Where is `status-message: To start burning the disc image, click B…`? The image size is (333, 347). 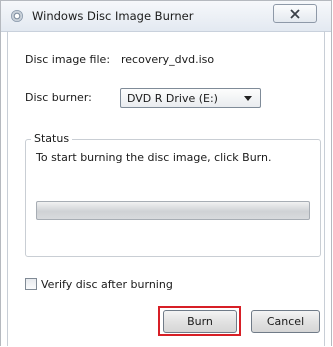 status-message: To start burning the disc image, click B… is located at coordinates (154, 157).